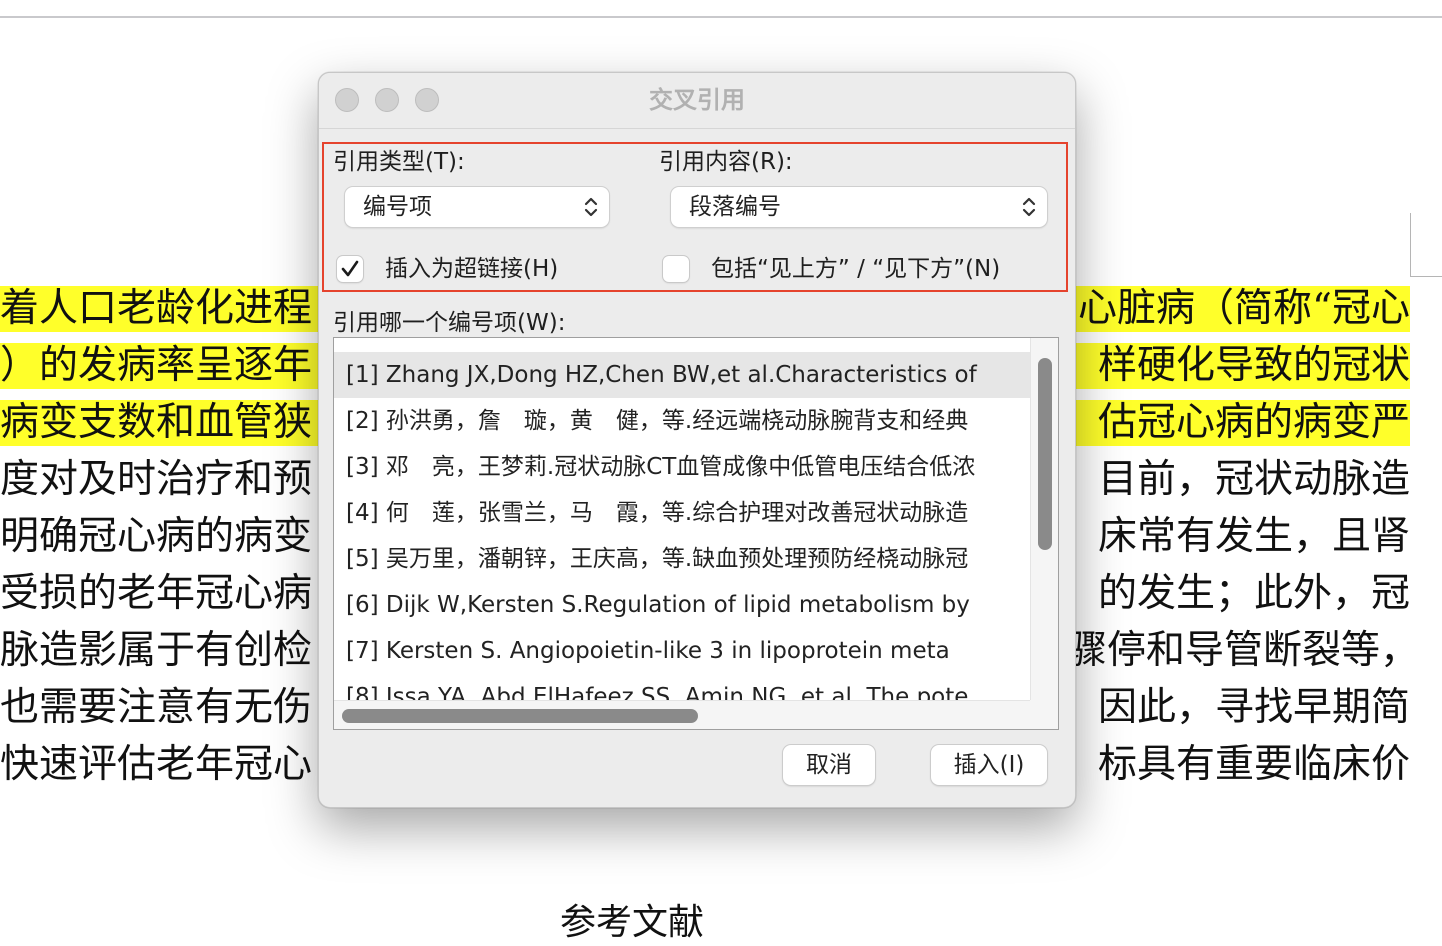 Image resolution: width=1442 pixels, height=946 pixels. I want to click on include-above-below-checkbox, so click(676, 269).